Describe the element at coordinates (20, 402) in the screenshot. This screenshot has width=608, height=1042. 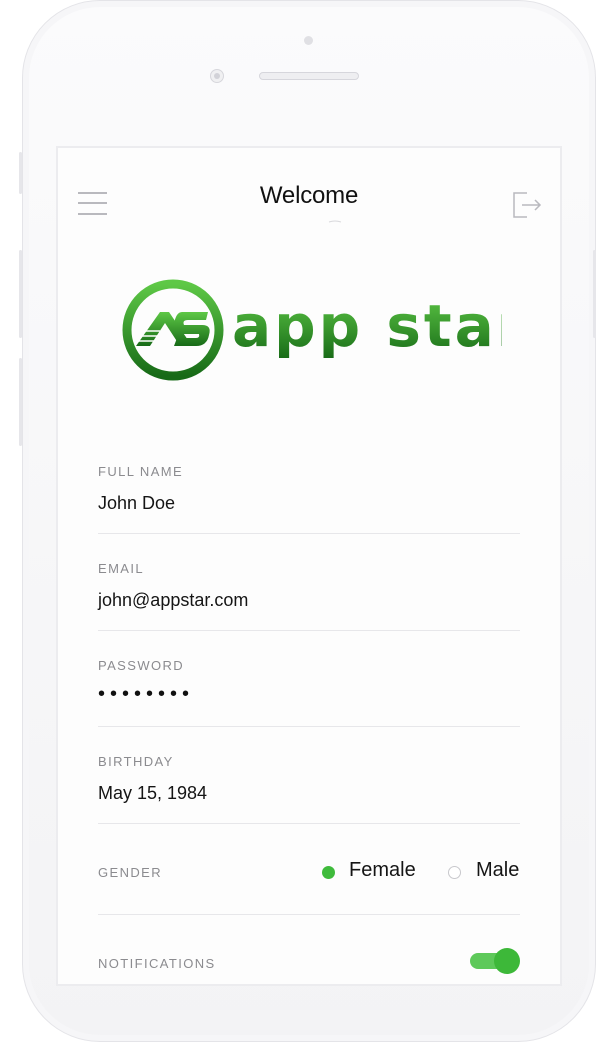
I see `volume-down-button` at that location.